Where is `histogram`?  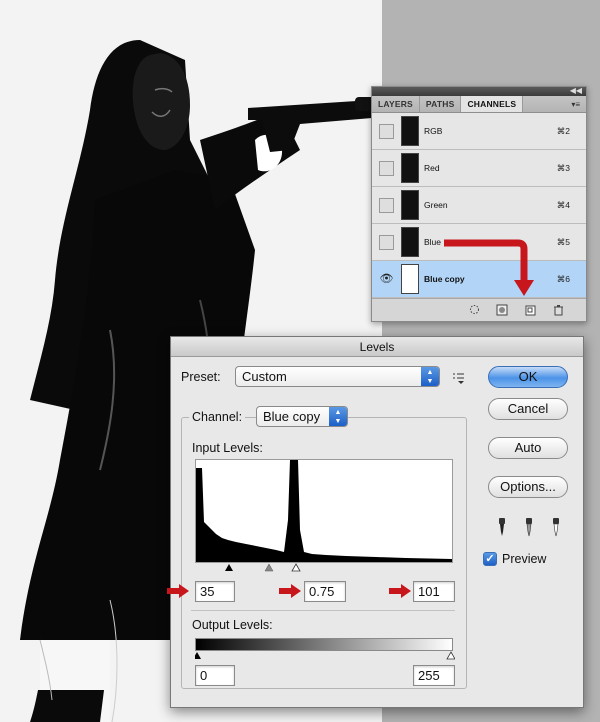 histogram is located at coordinates (324, 511).